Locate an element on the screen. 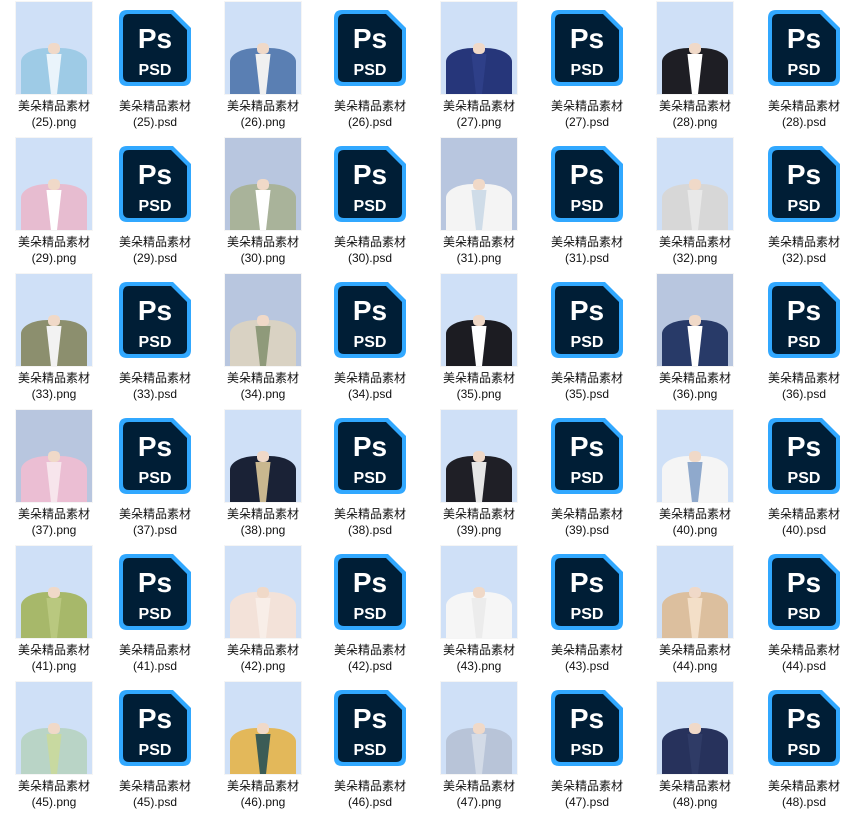  file-name-label: 美朵精品素材 (31).psd is located at coordinates (587, 250).